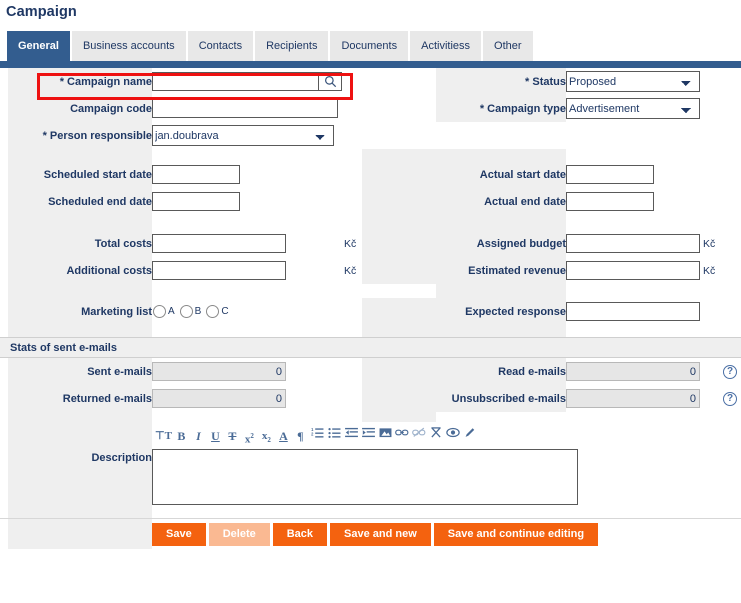 The width and height of the screenshot is (741, 603). I want to click on description-editor-toolbar: ⊤T B I U T x2 x2 A ¶ 12, so click(446, 436).